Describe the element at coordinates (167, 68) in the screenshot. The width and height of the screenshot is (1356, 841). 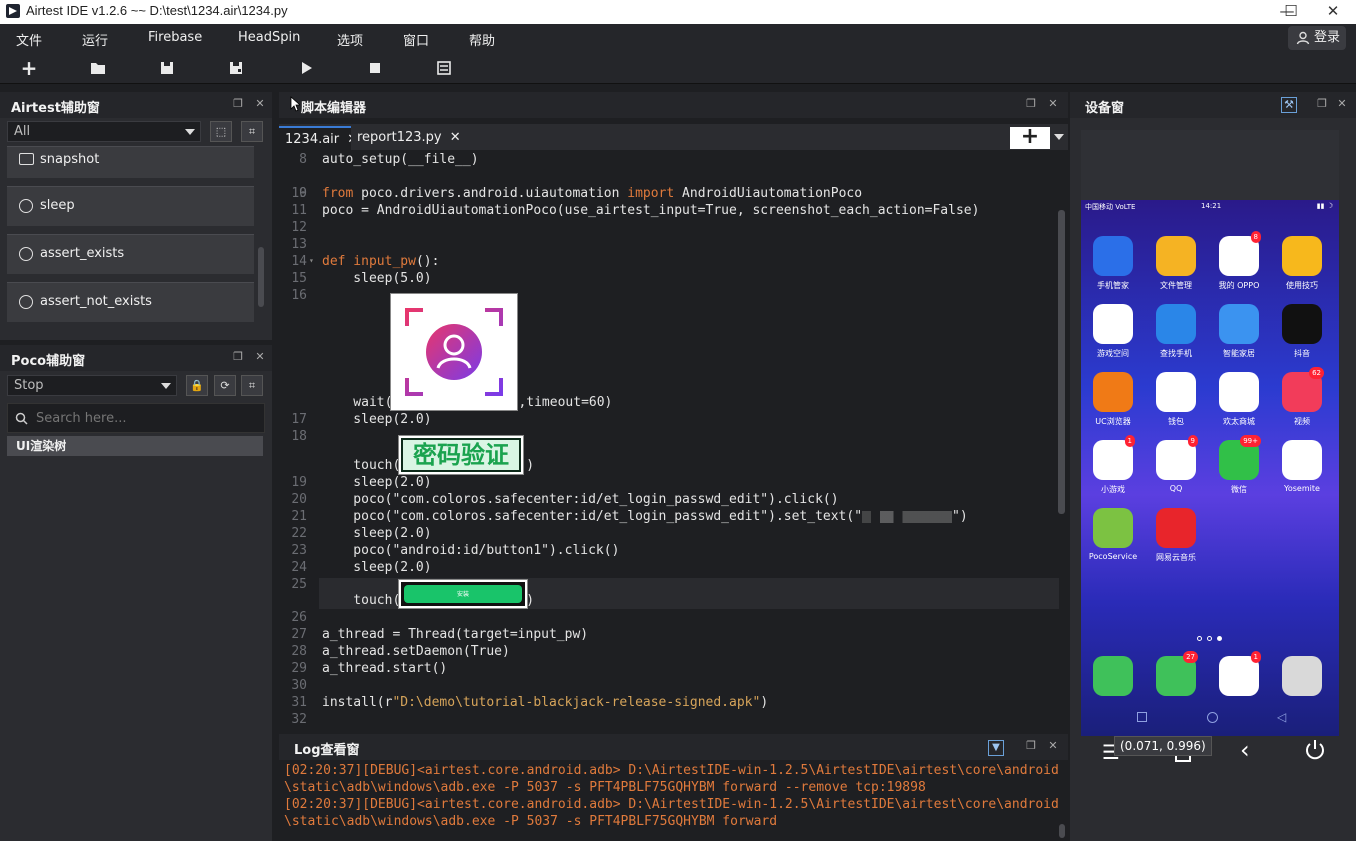
I see `save-icon` at that location.